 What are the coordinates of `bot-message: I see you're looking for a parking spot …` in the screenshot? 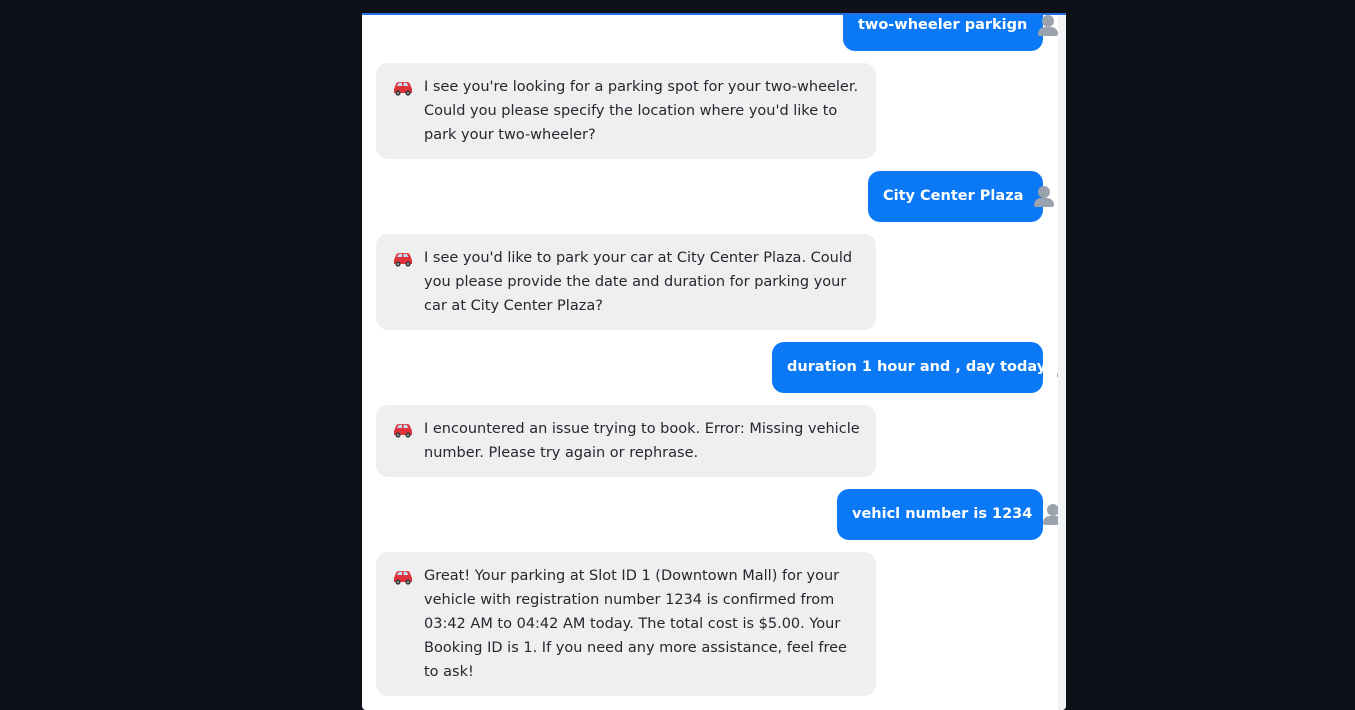 It's located at (709, 111).